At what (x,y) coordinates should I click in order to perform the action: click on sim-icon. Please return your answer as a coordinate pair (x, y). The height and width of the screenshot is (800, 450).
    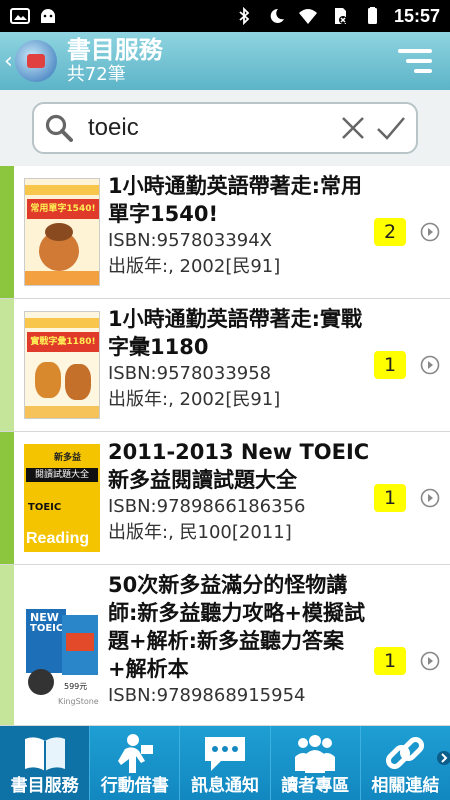
    Looking at the image, I should click on (340, 16).